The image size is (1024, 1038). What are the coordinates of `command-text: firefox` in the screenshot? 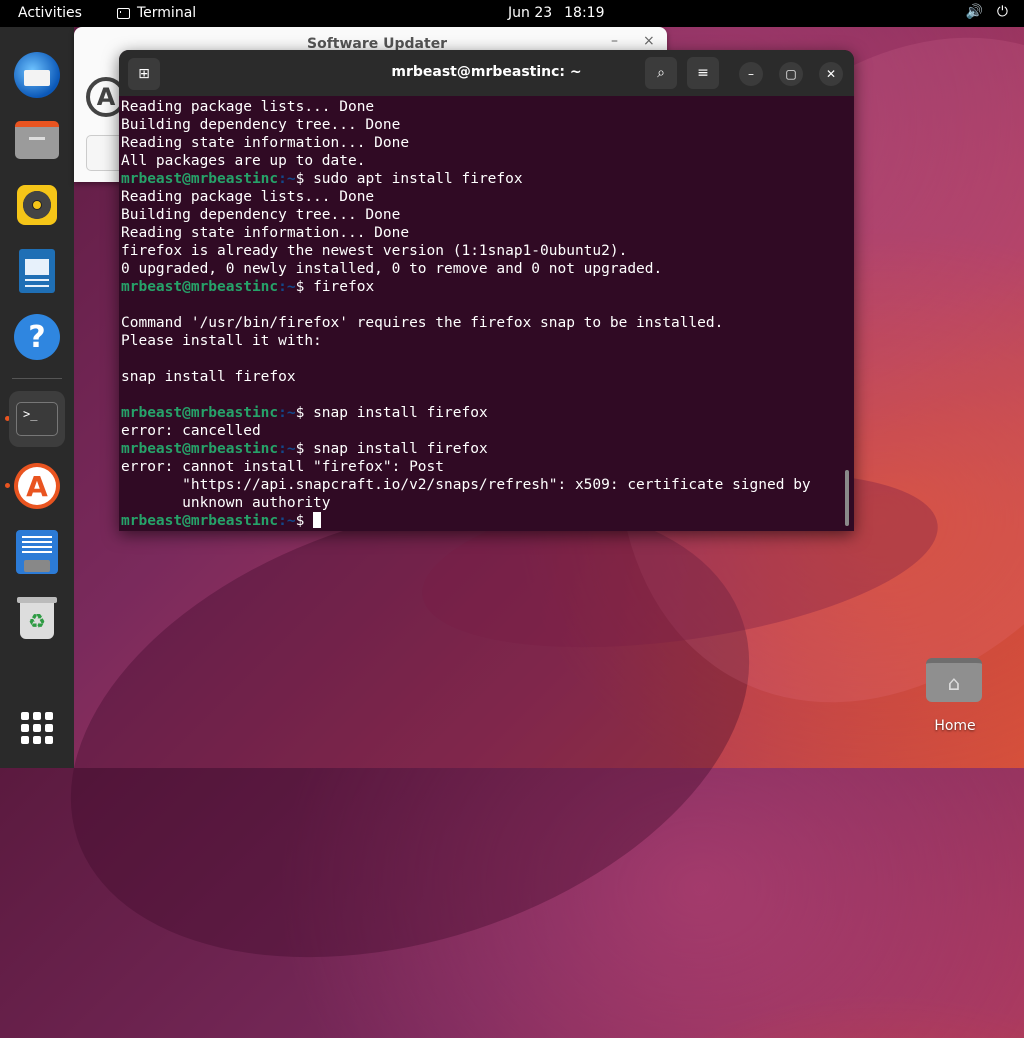 It's located at (344, 287).